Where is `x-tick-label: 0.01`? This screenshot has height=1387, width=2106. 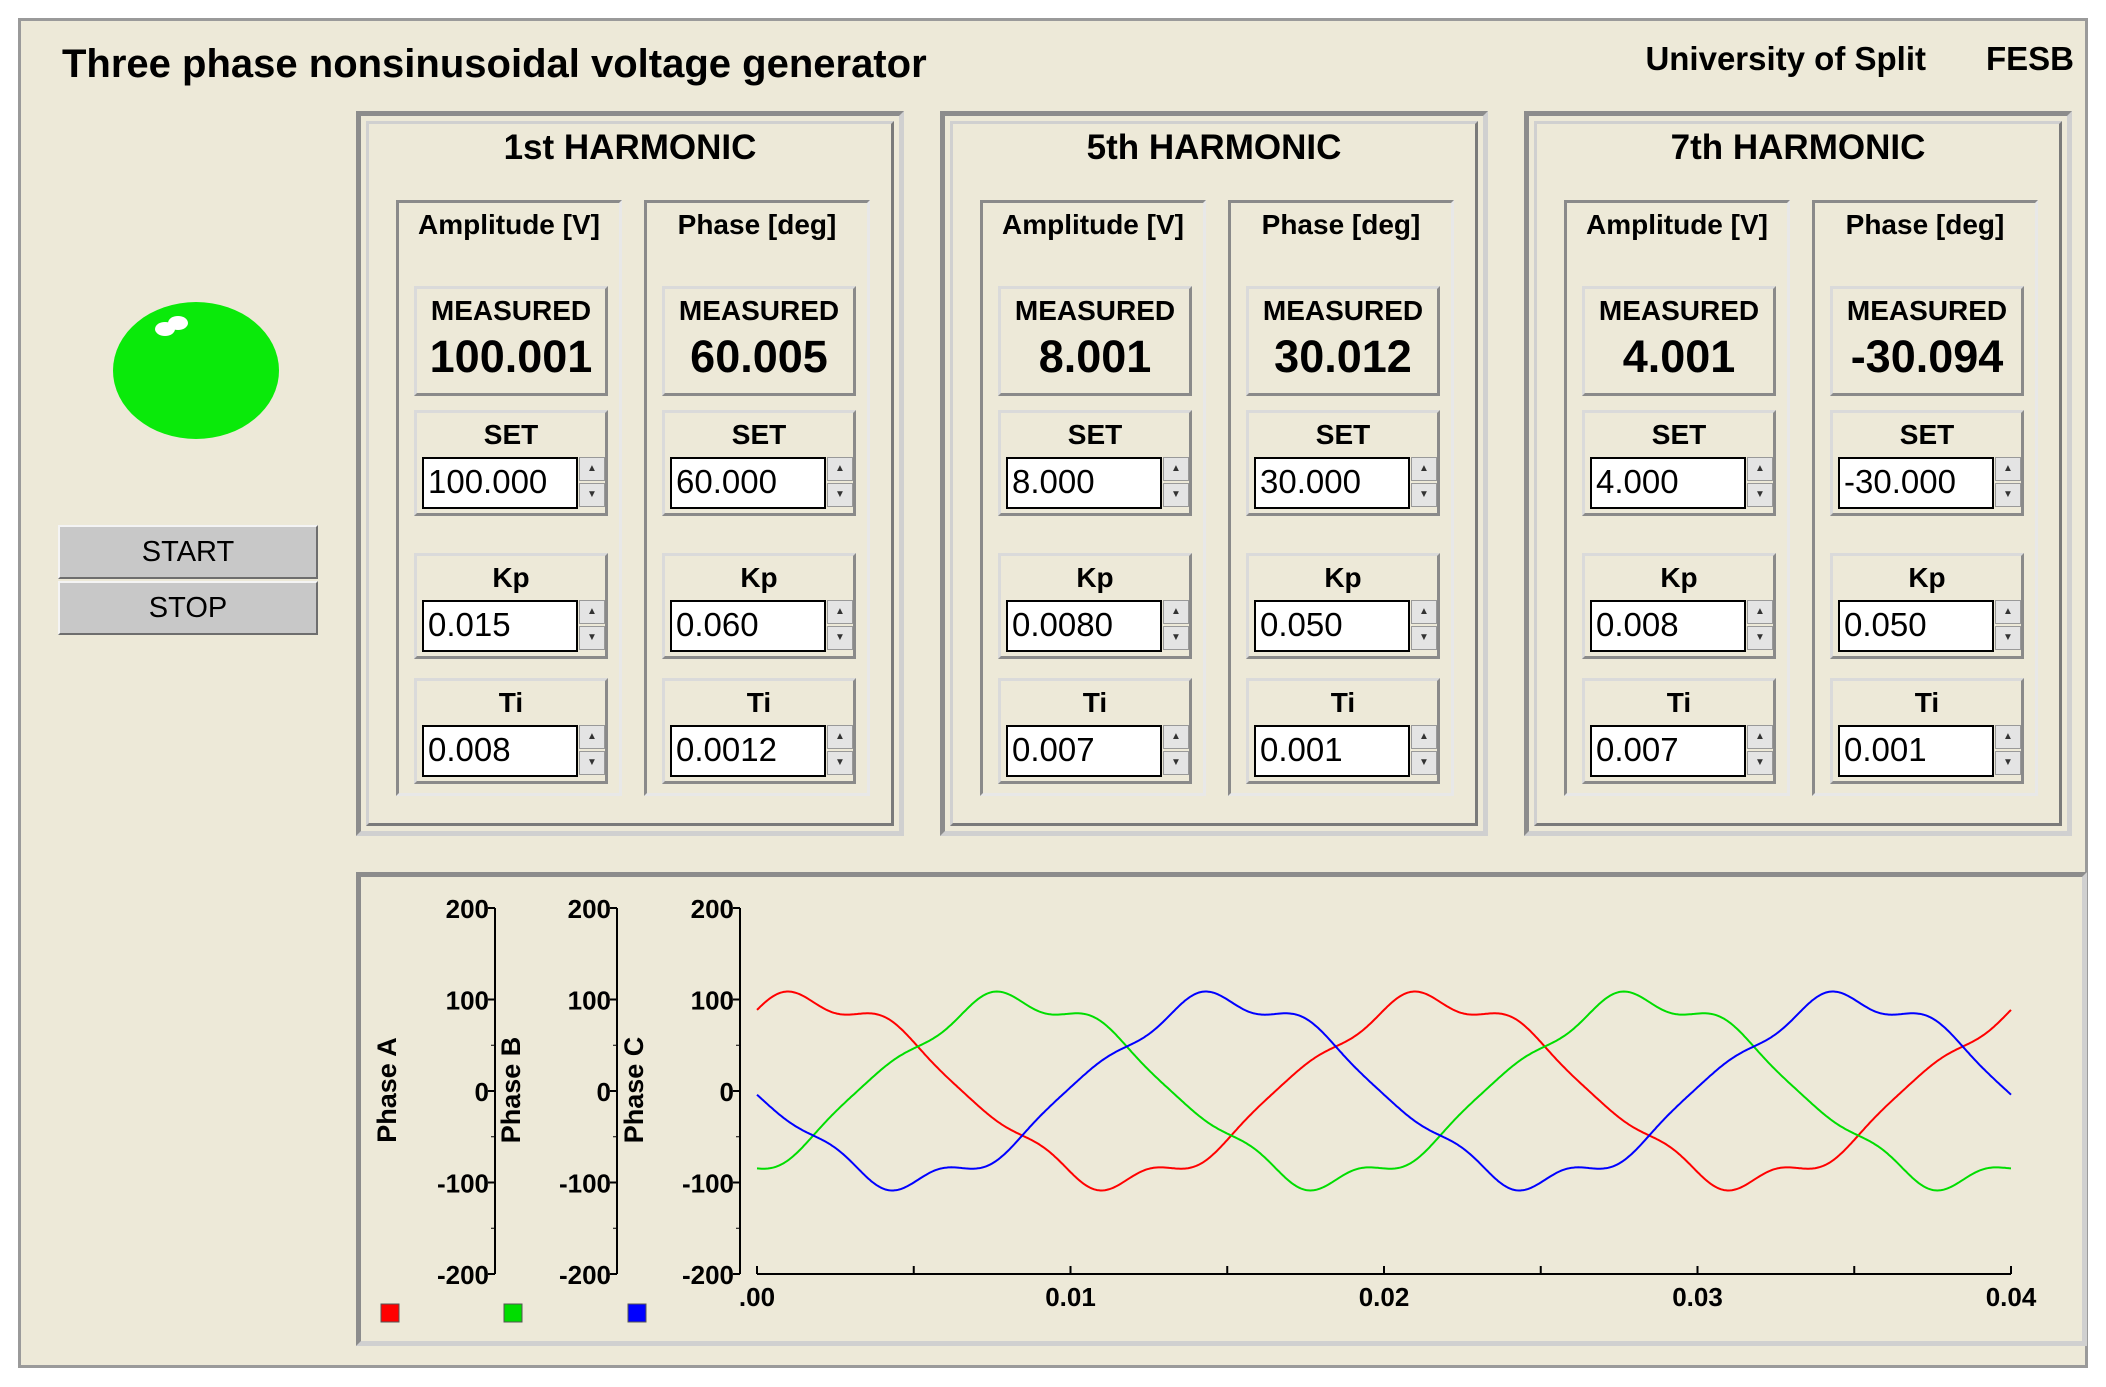
x-tick-label: 0.01 is located at coordinates (1070, 1297).